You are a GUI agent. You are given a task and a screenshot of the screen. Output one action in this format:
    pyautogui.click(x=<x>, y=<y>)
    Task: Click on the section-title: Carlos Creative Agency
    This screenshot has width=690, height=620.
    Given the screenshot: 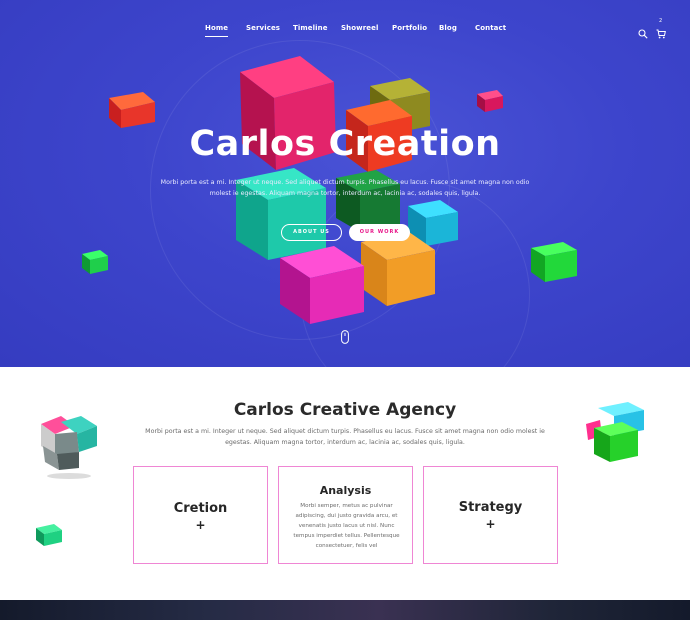 What is the action you would take?
    pyautogui.click(x=345, y=410)
    